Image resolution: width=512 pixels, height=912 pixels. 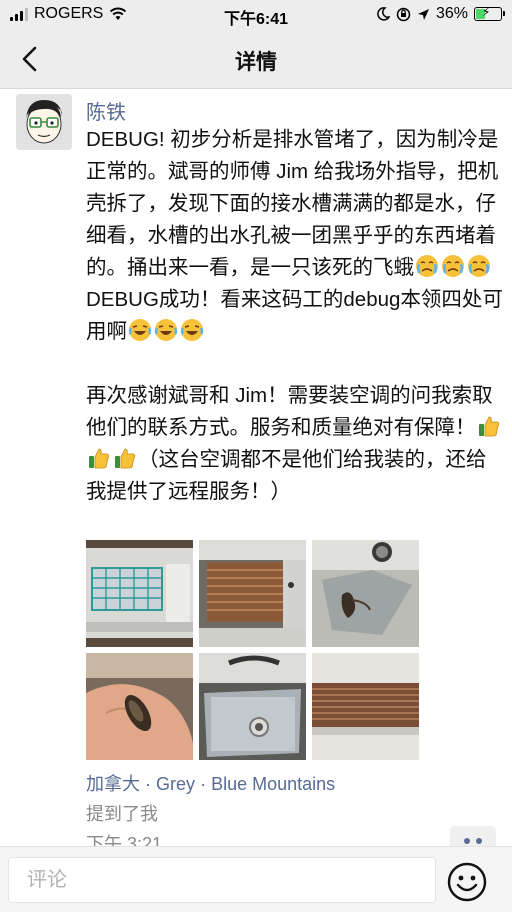 What do you see at coordinates (286, 475) in the screenshot?
I see `post-text-p2b: （这台空调都不是他们给我装的，还给我提供了远程服务！）` at bounding box center [286, 475].